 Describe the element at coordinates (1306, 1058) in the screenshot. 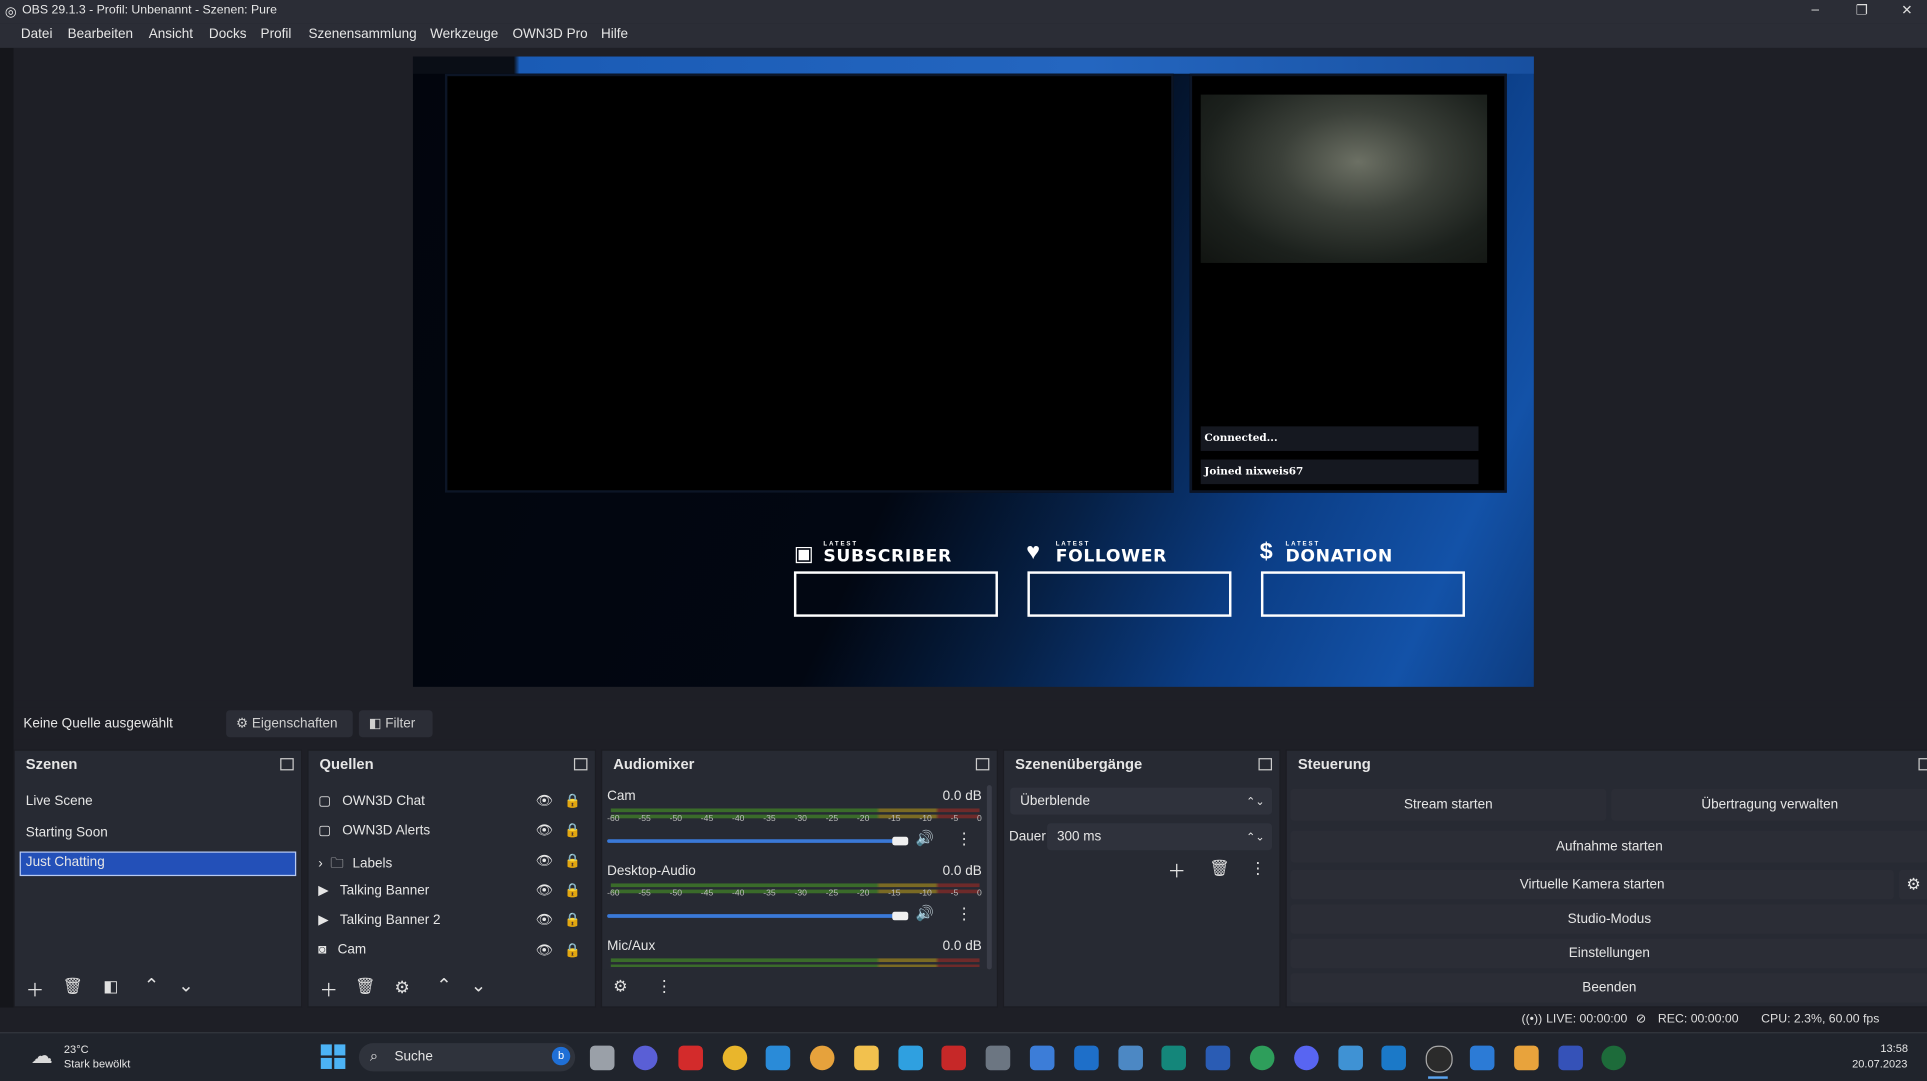

I see `discord-icon` at that location.